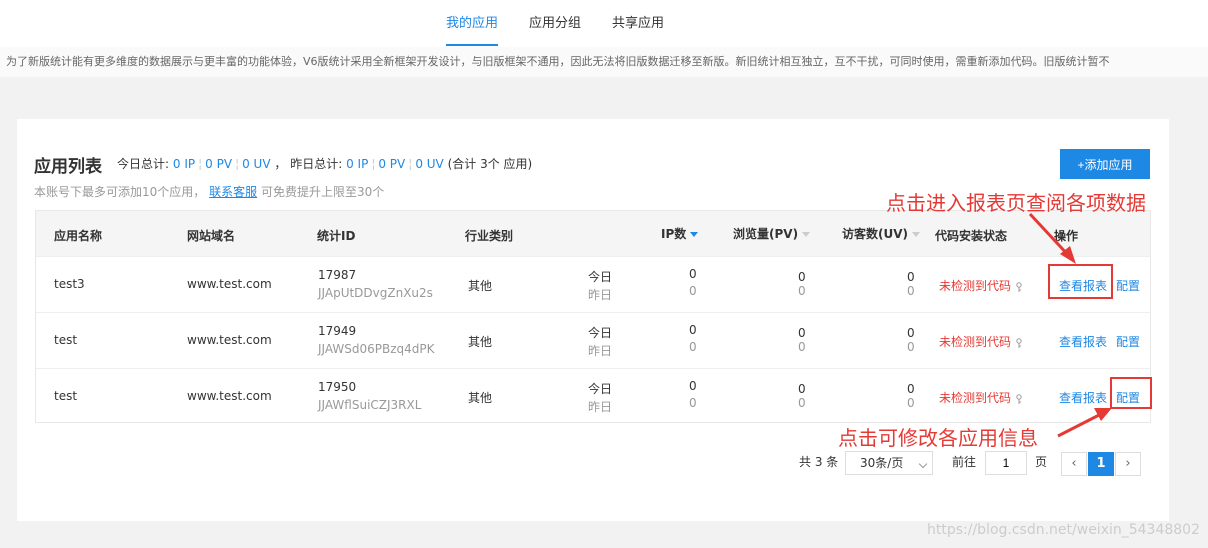 The image size is (1208, 548). I want to click on page-size-value: 30条/页, so click(882, 463).